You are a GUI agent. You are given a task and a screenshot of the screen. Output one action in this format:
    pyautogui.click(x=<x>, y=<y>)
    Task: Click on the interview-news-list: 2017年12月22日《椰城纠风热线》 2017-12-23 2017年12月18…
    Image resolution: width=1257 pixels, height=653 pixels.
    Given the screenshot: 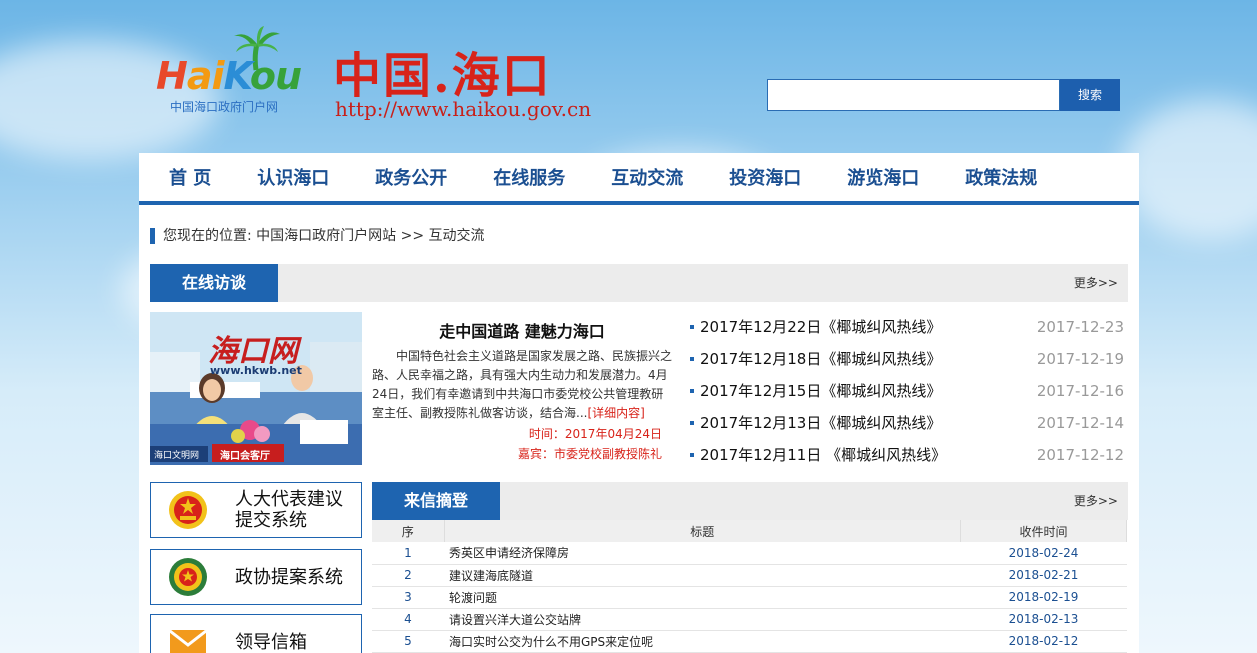 What is the action you would take?
    pyautogui.click(x=906, y=395)
    